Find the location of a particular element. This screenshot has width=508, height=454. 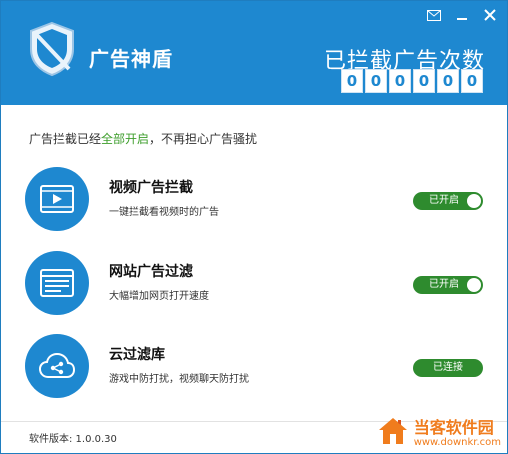

status-message: 广告拦截已经全部开启，不再担心广告骚扰 is located at coordinates (143, 138).